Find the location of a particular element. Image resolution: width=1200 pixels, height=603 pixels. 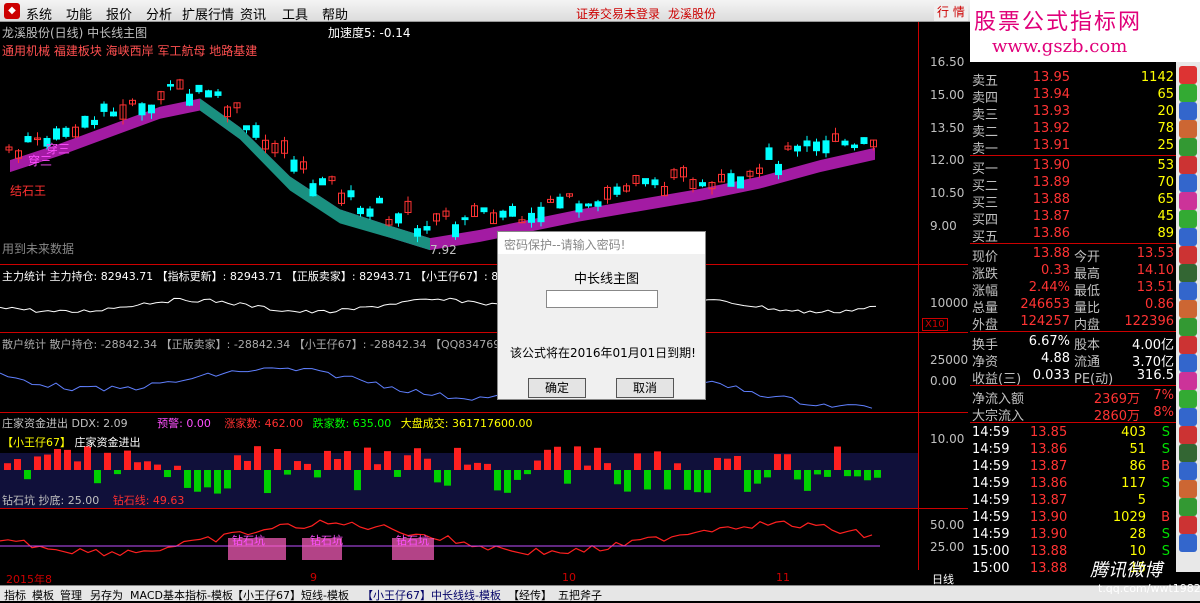

stat-row: 外盘 124257 内盘 122396 is located at coordinates (1073, 323).